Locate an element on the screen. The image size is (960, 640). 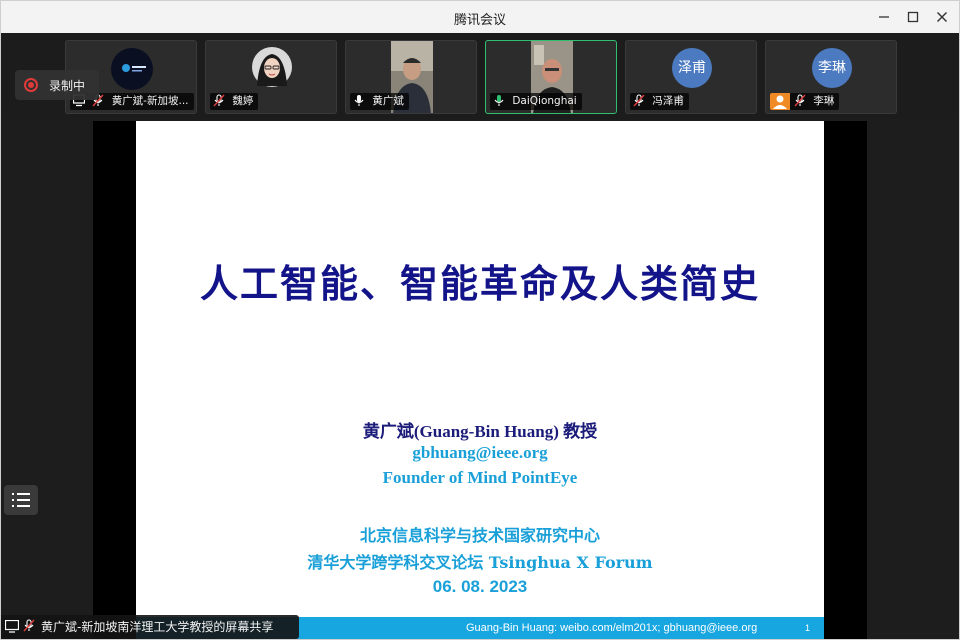
slide-date: 06. 08. 2023 is located at coordinates (480, 586).